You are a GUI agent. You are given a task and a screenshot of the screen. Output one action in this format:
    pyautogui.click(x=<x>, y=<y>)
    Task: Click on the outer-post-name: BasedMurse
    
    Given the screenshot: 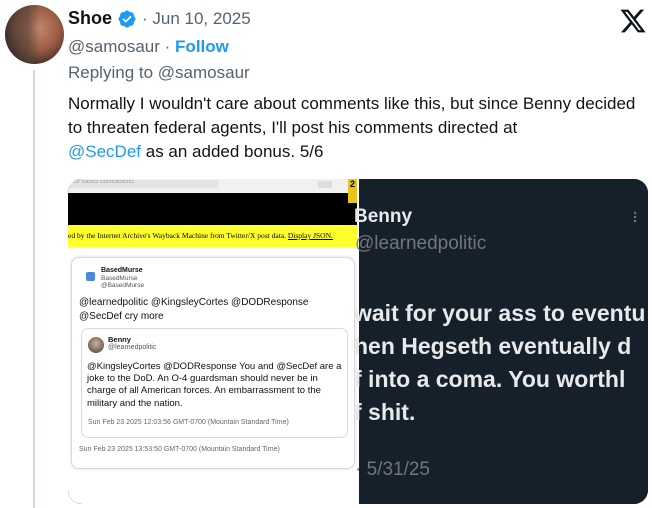 What is the action you would take?
    pyautogui.click(x=122, y=270)
    